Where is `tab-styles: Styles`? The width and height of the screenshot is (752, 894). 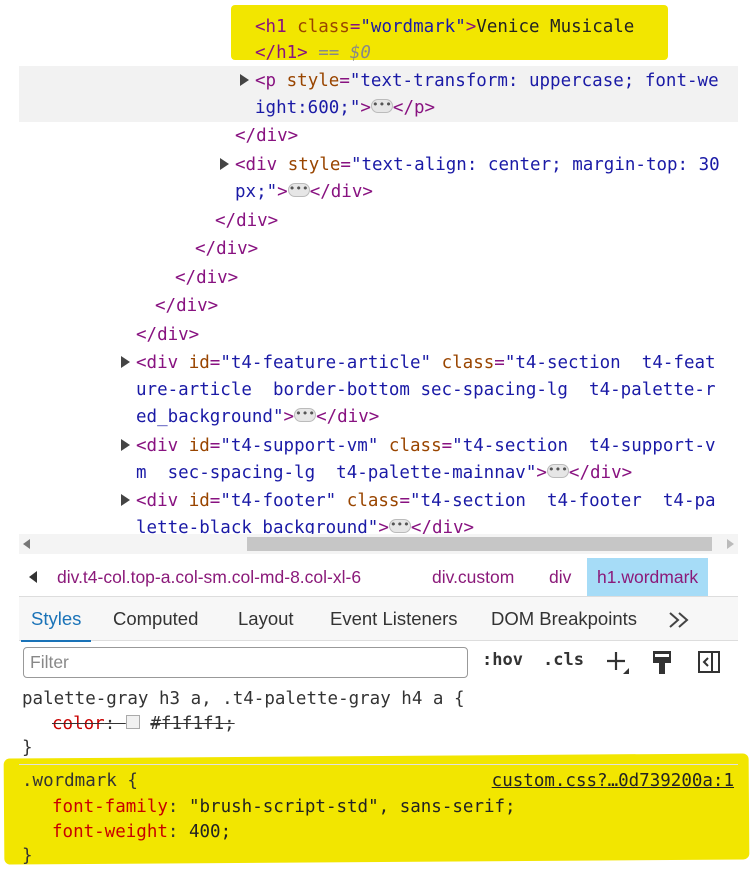
tab-styles: Styles is located at coordinates (56, 619).